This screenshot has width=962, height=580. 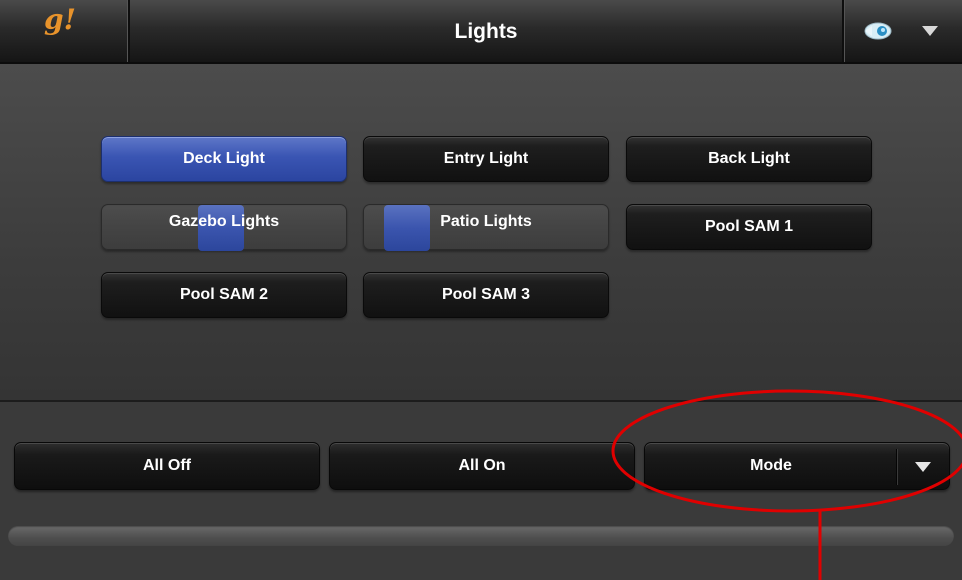 I want to click on page-title: Lights, so click(x=486, y=31).